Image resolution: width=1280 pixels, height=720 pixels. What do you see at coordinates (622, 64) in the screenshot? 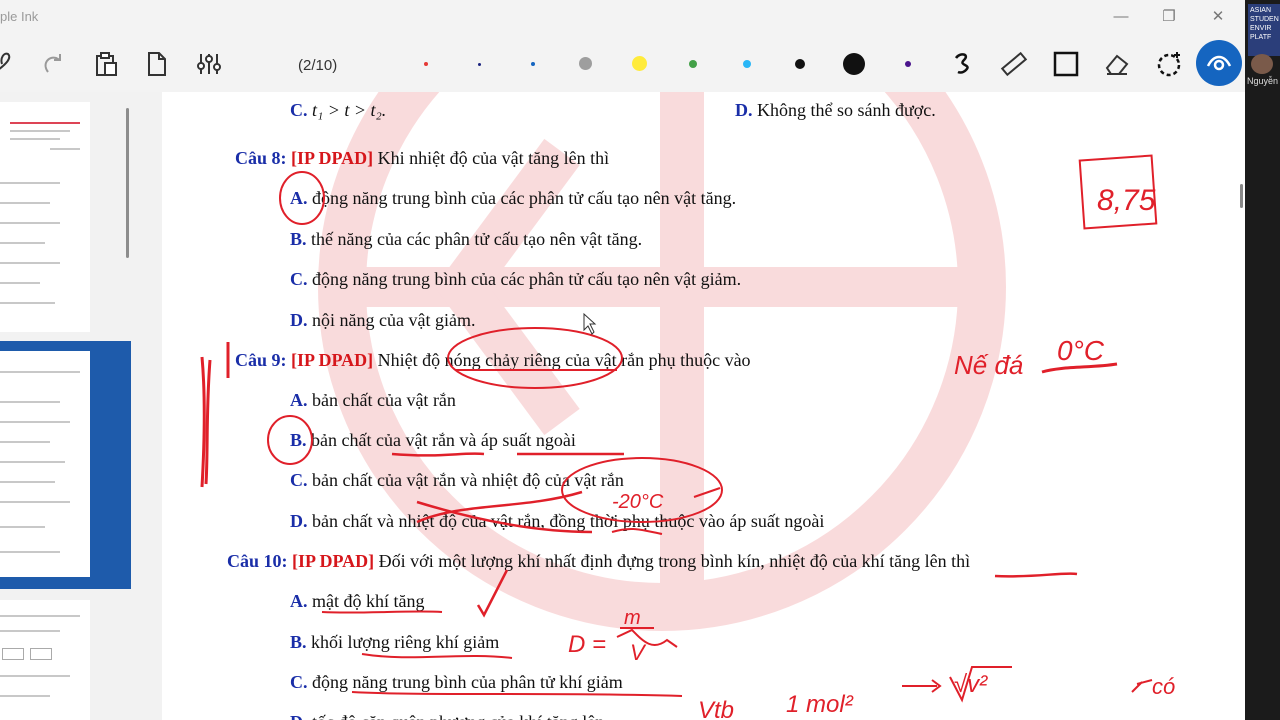
I see `toolbar: (2/10)` at bounding box center [622, 64].